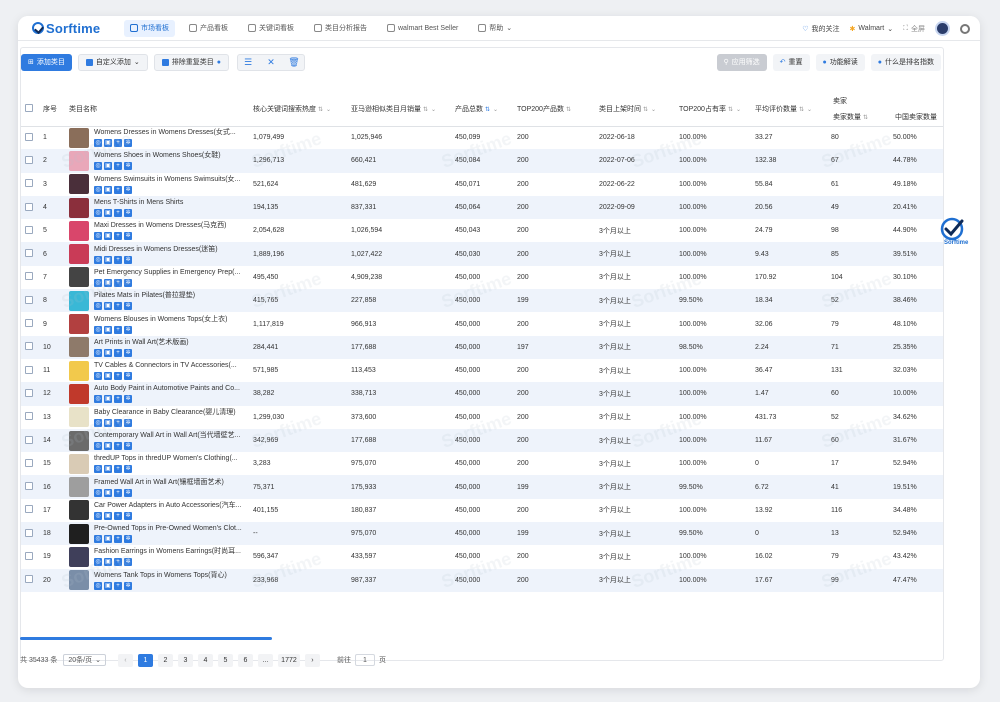 This screenshot has width=1000, height=702. Describe the element at coordinates (205, 660) in the screenshot. I see `page-4: 4` at that location.